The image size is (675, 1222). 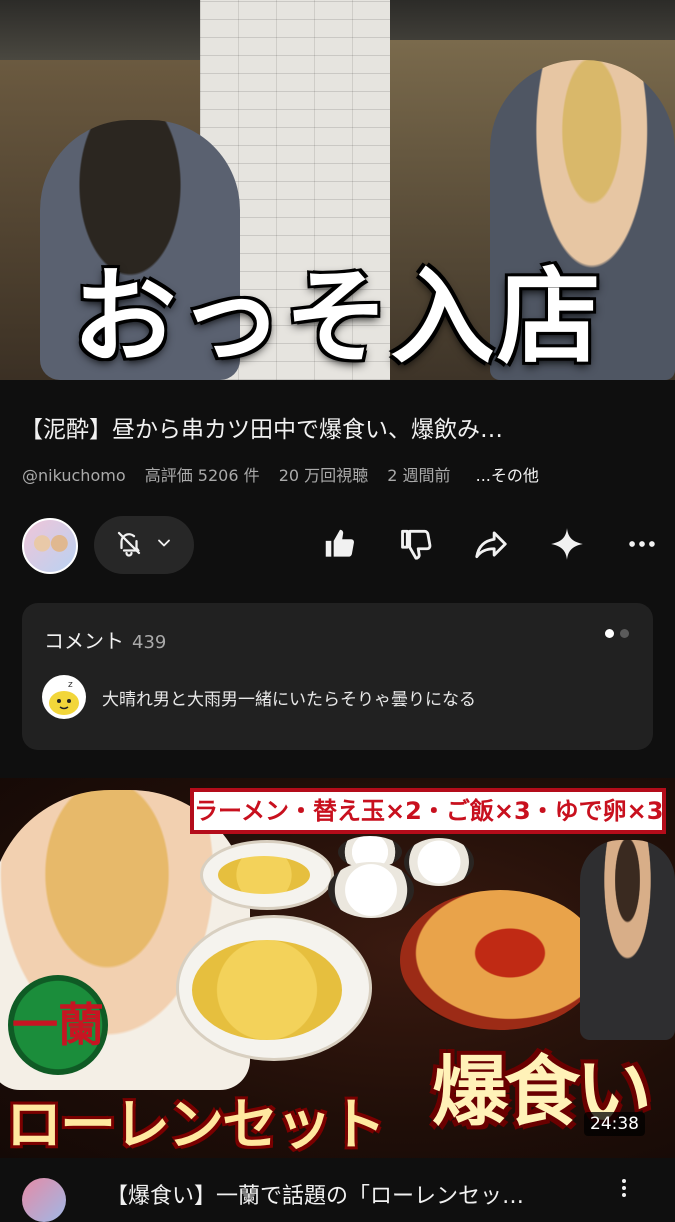 I want to click on share-button, so click(x=491, y=546).